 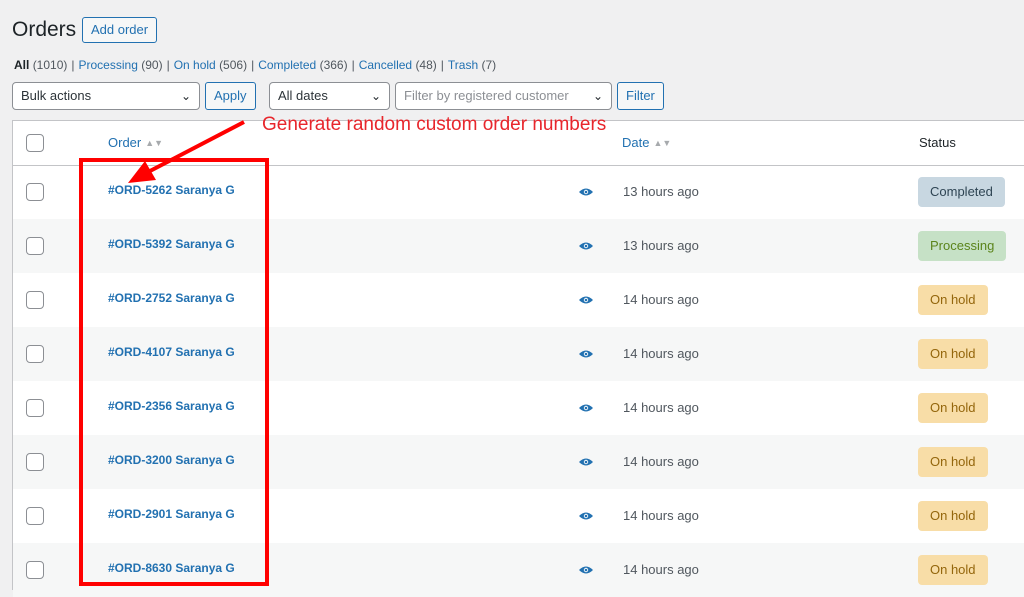 What do you see at coordinates (636, 142) in the screenshot?
I see `date-column-label: Date` at bounding box center [636, 142].